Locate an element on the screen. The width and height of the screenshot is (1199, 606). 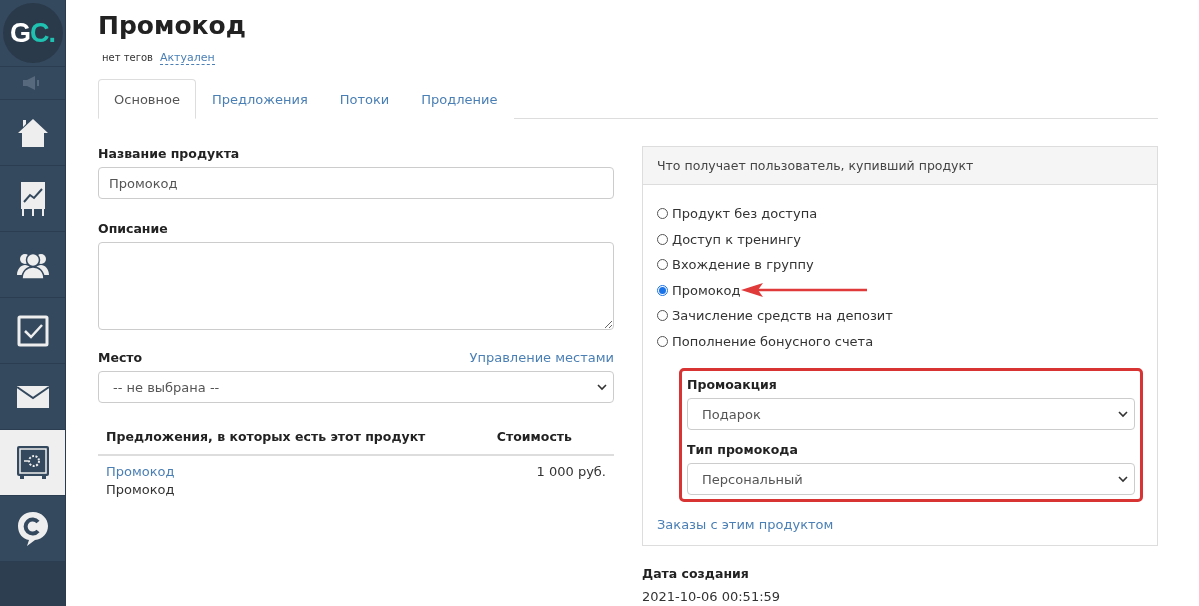
offer-link: Промокод is located at coordinates (140, 471).